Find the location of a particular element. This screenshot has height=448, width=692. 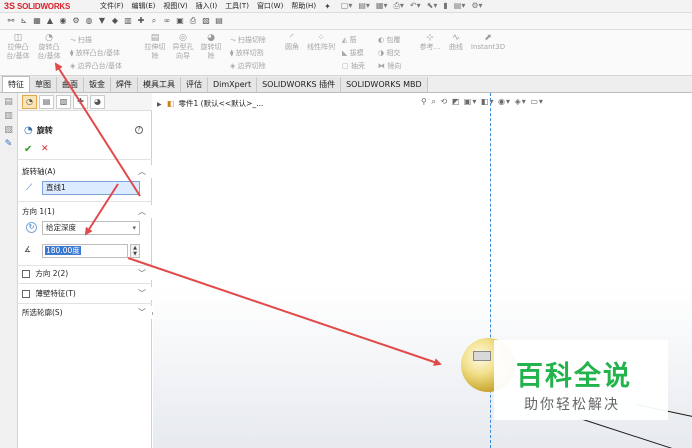

loft-button: ⧫ 放样凸台/基体 is located at coordinates (95, 53).